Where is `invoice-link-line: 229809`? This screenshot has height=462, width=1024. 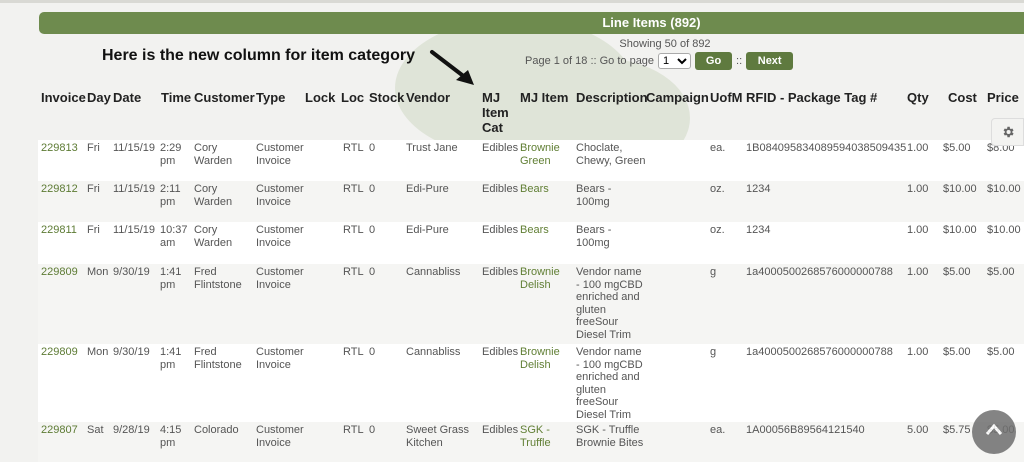 invoice-link-line: 229809 is located at coordinates (59, 272).